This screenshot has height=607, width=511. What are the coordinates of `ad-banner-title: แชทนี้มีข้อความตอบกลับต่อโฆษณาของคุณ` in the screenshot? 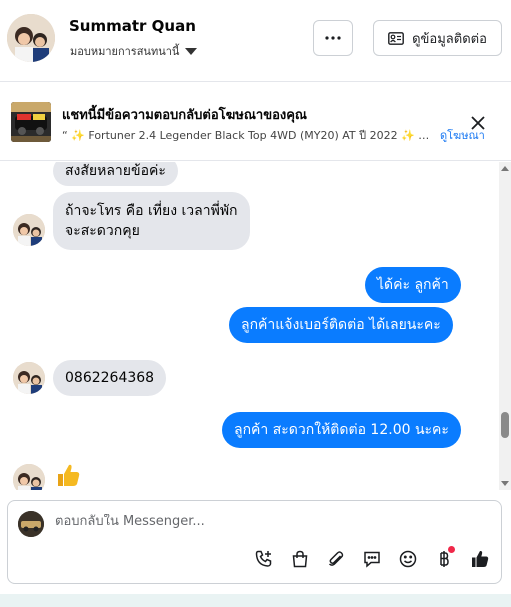 It's located at (184, 115).